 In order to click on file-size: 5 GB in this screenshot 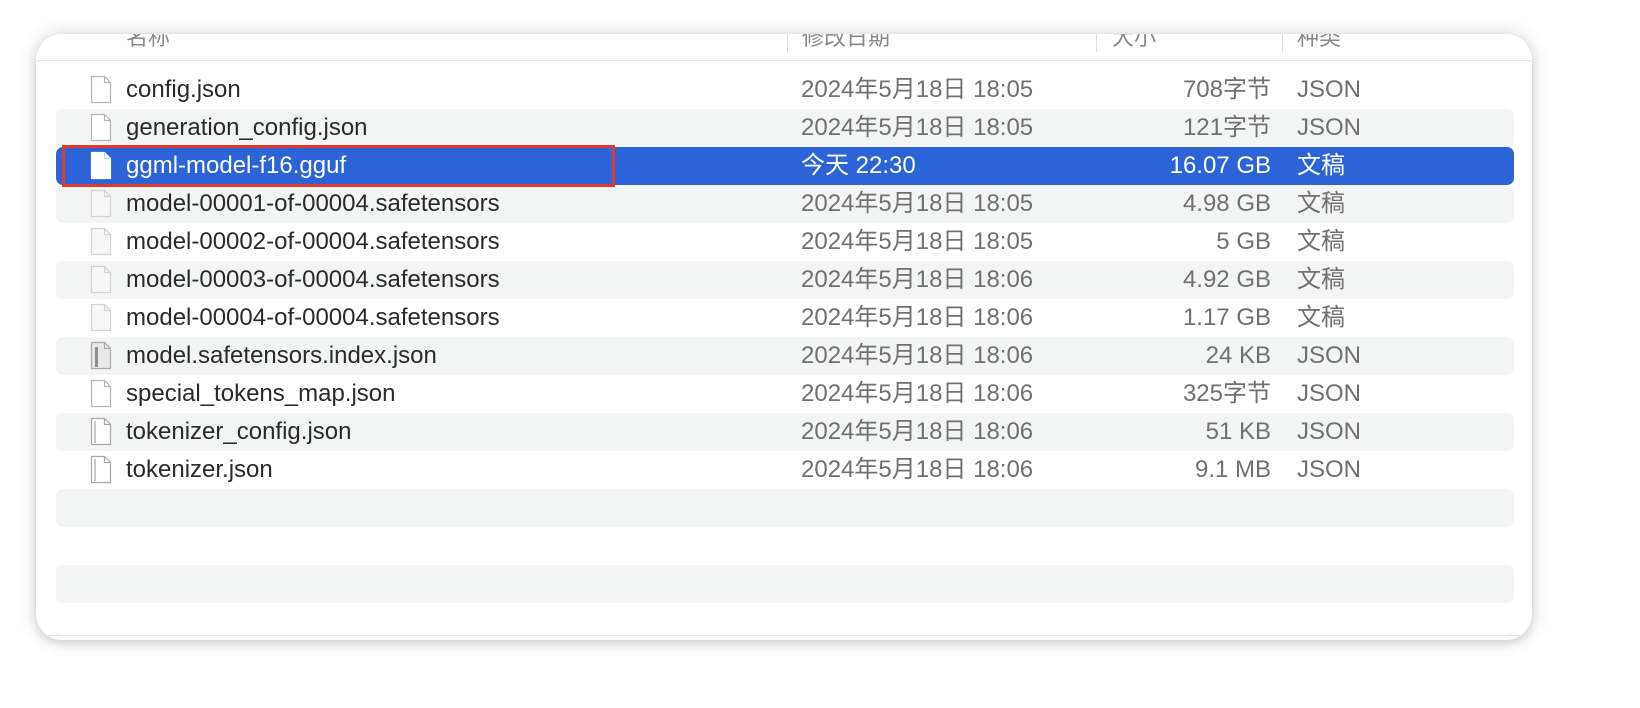, I will do `click(1243, 241)`.